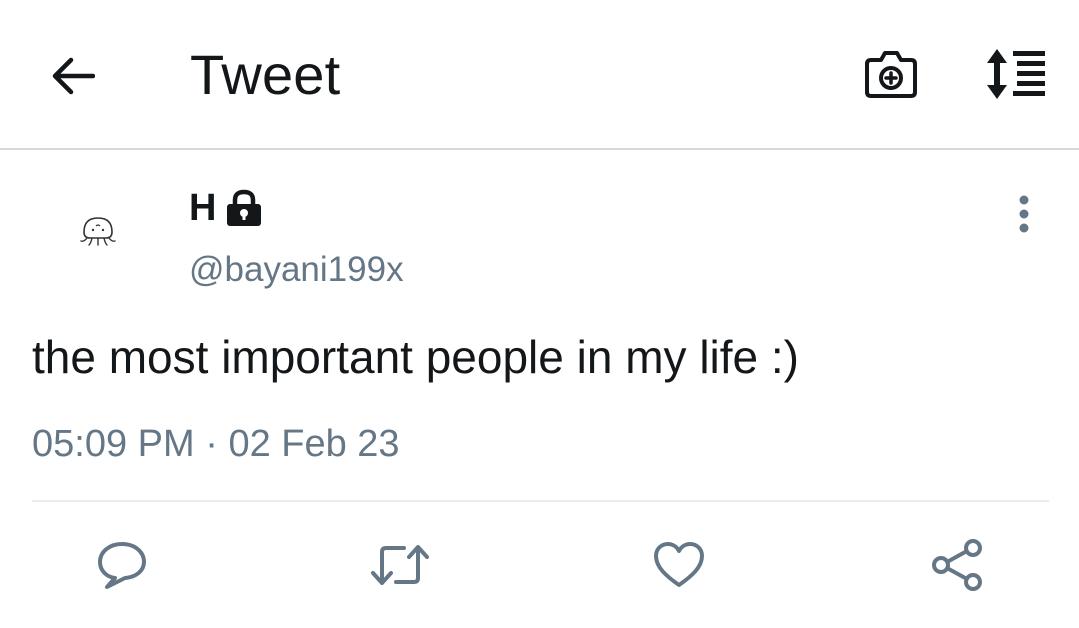  I want to click on display-name: H, so click(202, 208).